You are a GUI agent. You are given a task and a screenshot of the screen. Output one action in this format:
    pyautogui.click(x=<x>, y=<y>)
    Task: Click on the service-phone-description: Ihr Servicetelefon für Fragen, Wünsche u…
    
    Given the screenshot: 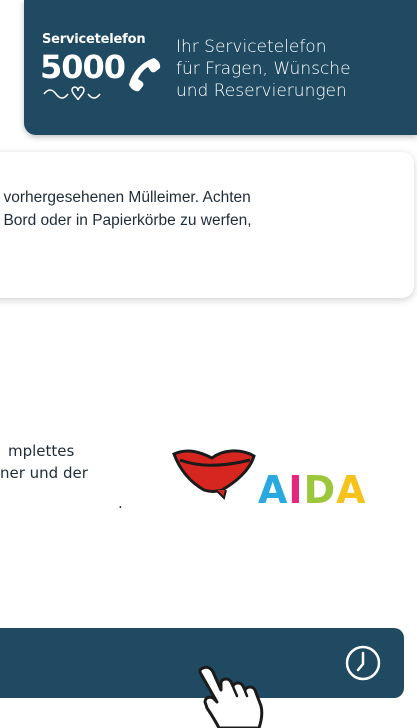 What is the action you would take?
    pyautogui.click(x=291, y=69)
    